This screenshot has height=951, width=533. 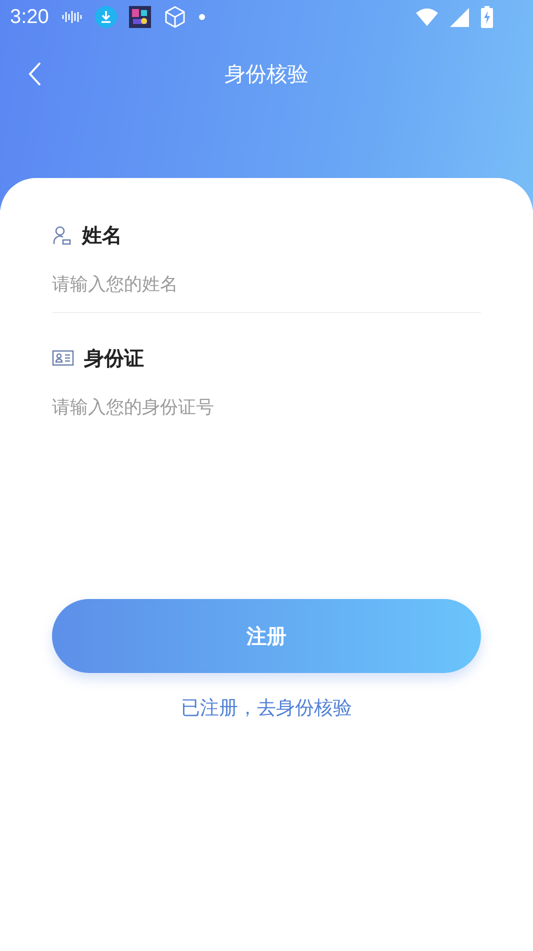 What do you see at coordinates (266, 407) in the screenshot?
I see `input-field: 请输入您的身份证号` at bounding box center [266, 407].